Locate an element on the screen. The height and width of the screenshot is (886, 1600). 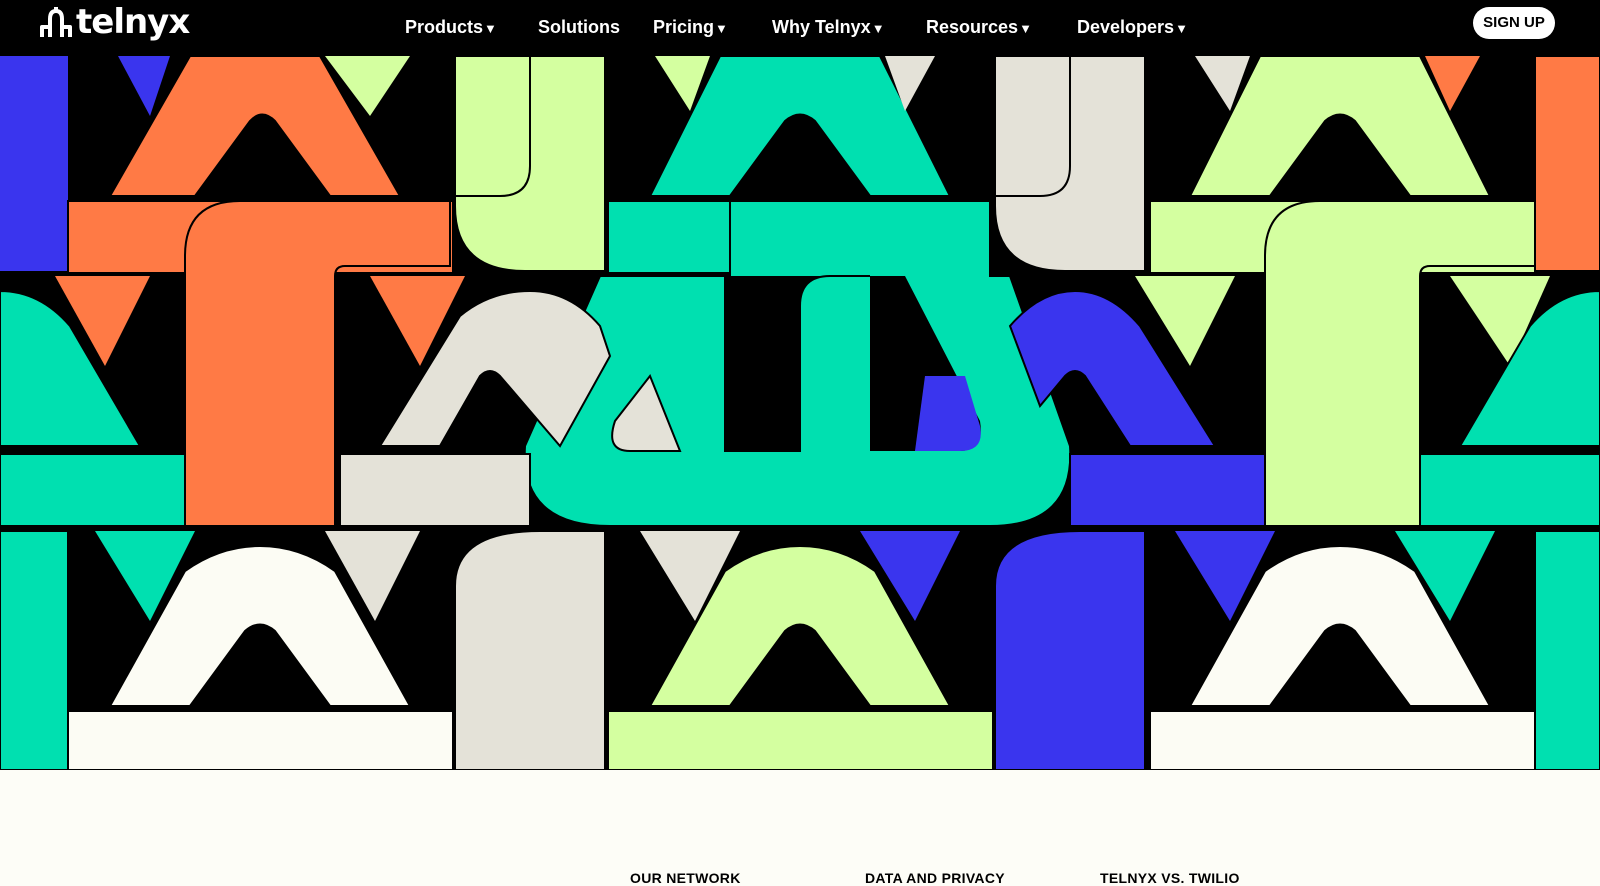
nav-item-products: Products▼ is located at coordinates (451, 28).